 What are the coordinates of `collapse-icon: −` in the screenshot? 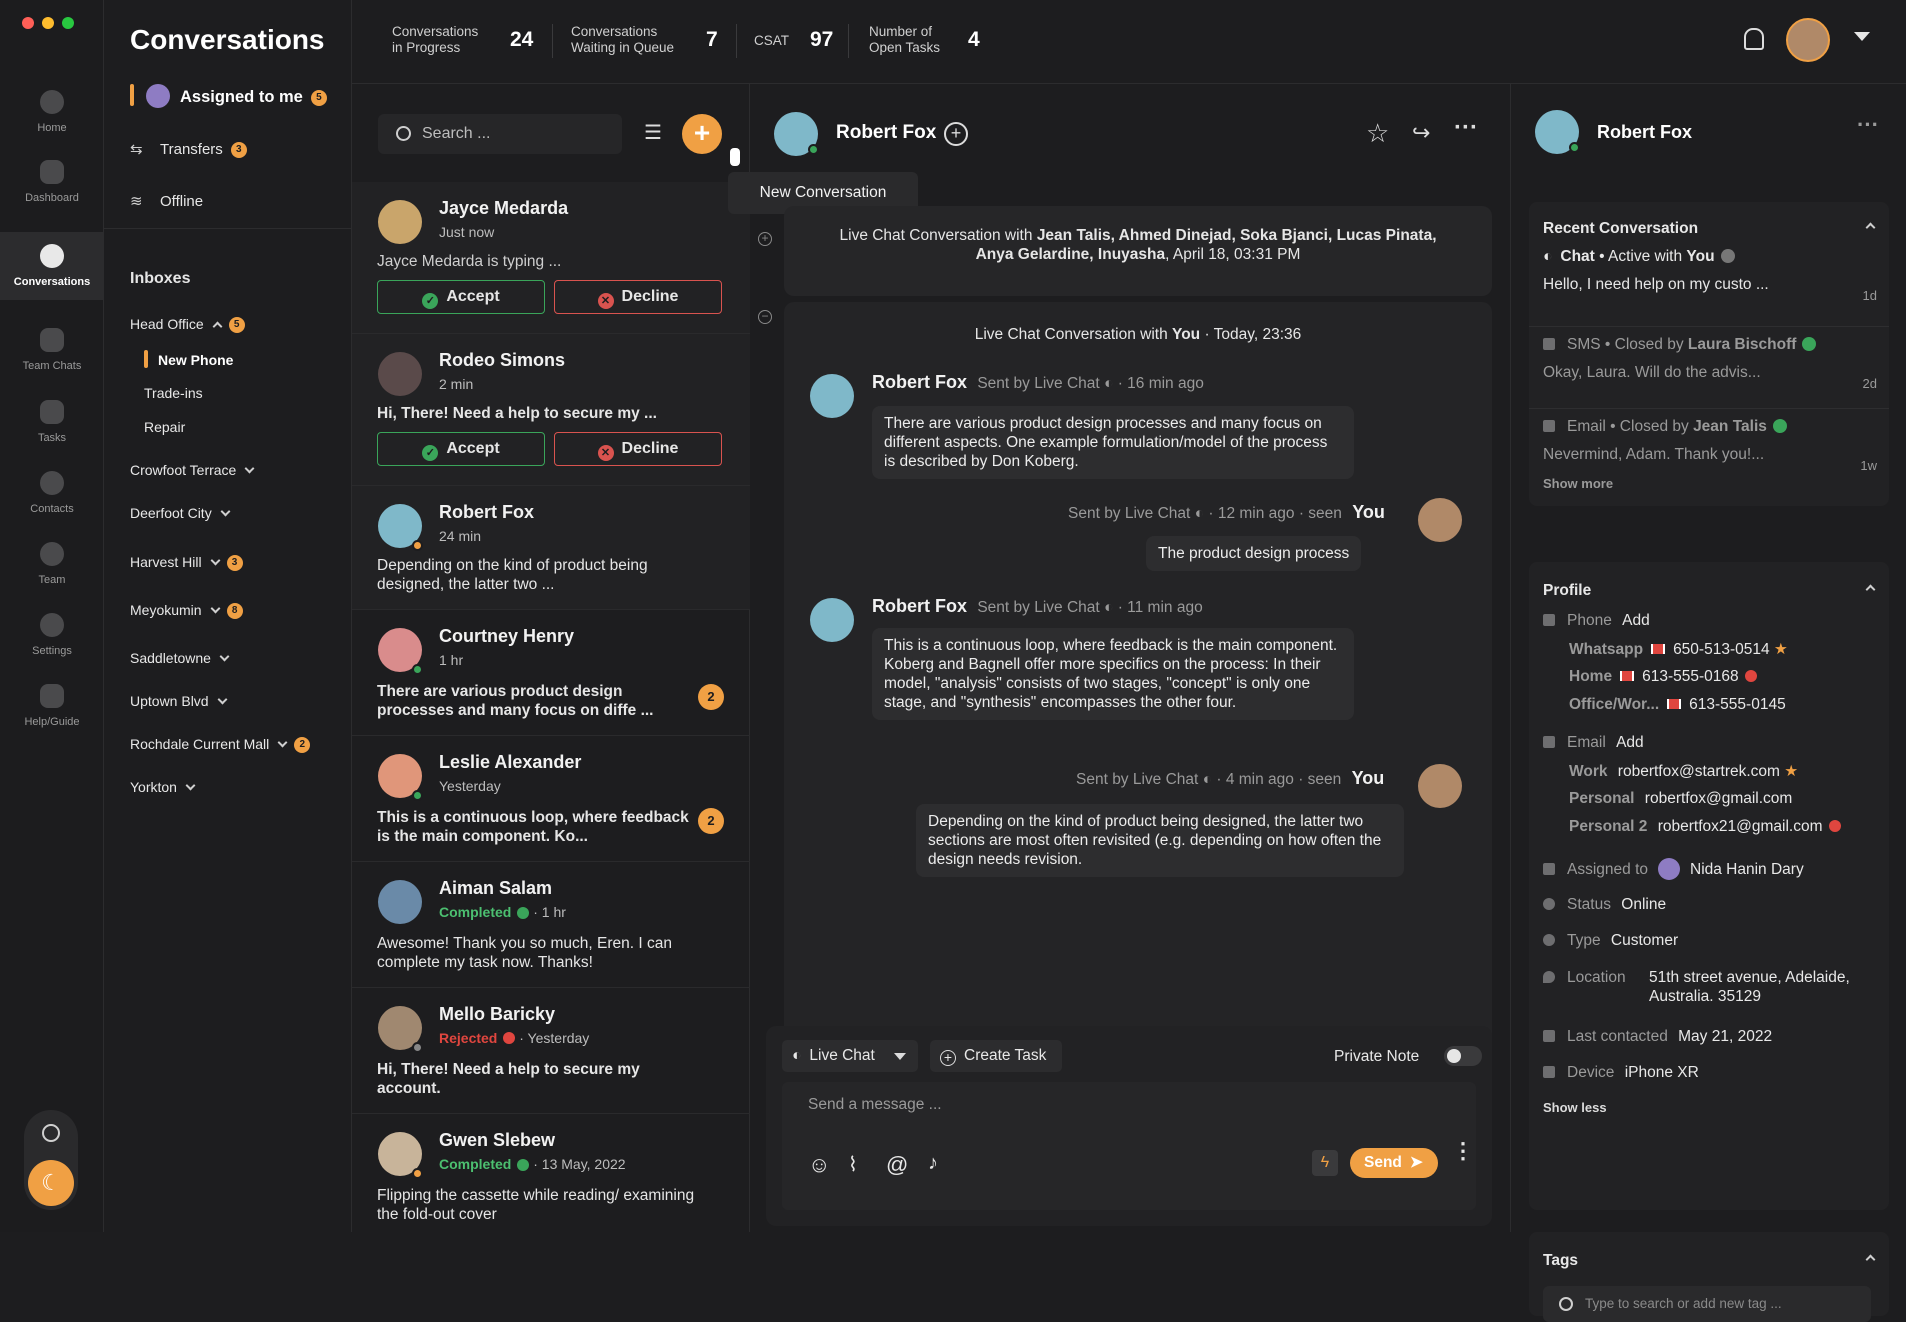 It's located at (765, 317).